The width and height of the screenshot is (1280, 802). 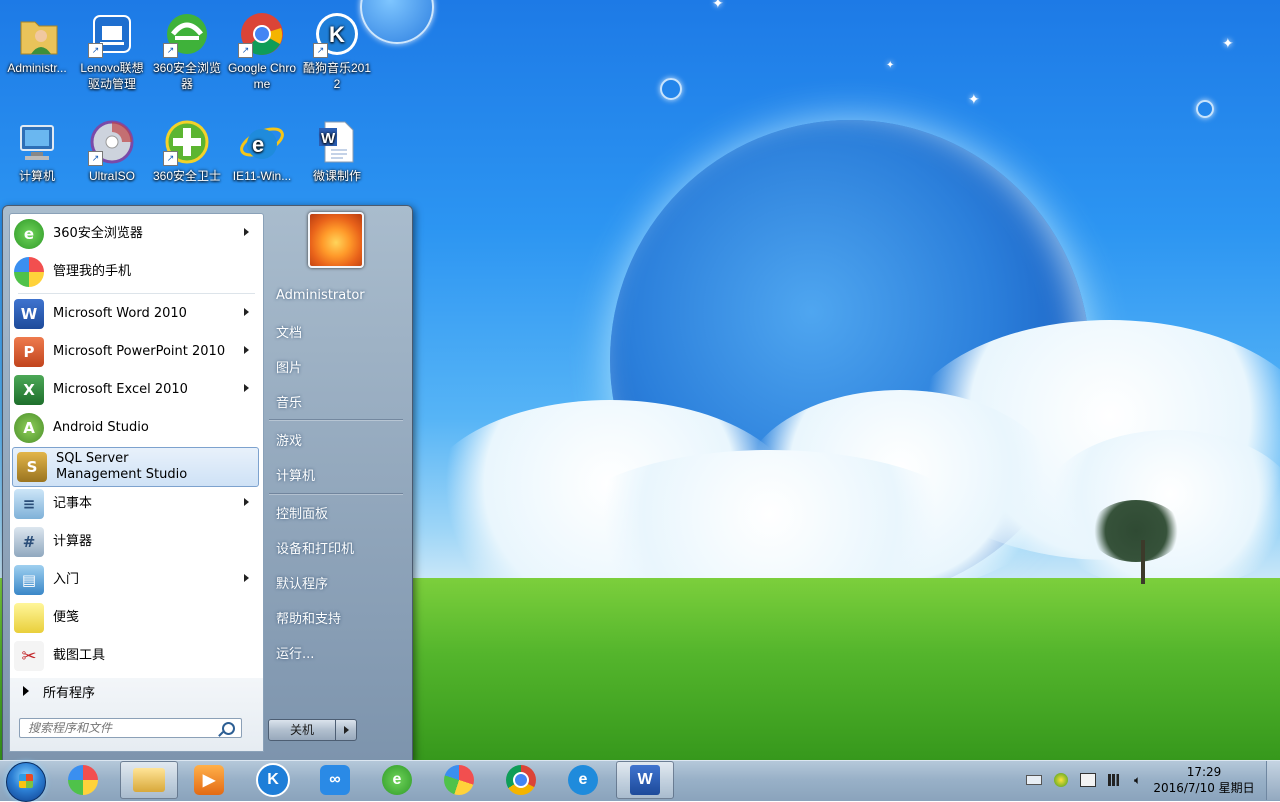 What do you see at coordinates (122, 466) in the screenshot?
I see `program-label: SQL Server Management Studio` at bounding box center [122, 466].